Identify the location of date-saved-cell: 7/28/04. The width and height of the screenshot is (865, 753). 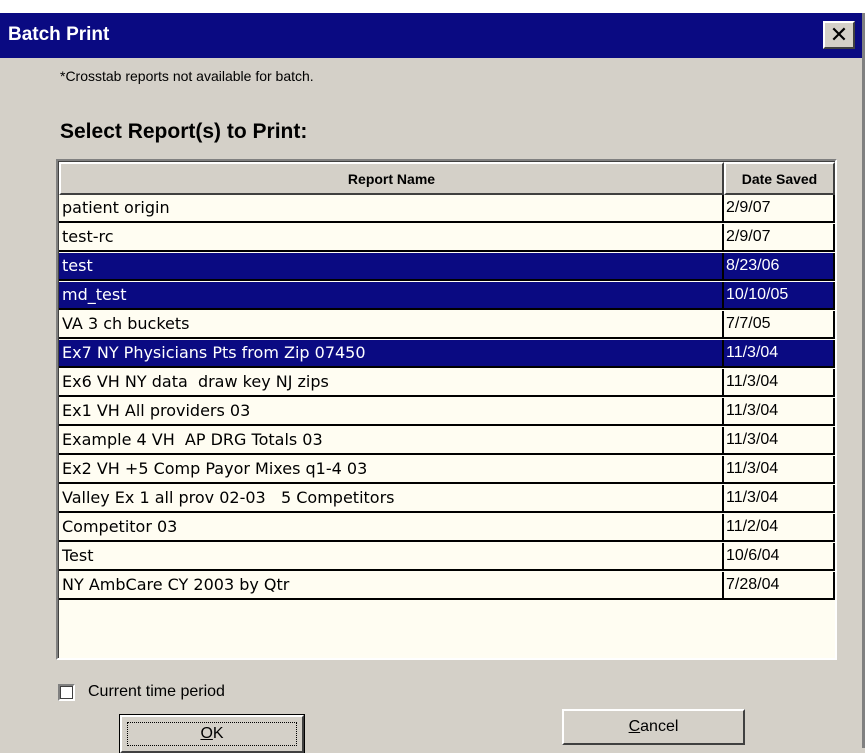
(779, 586).